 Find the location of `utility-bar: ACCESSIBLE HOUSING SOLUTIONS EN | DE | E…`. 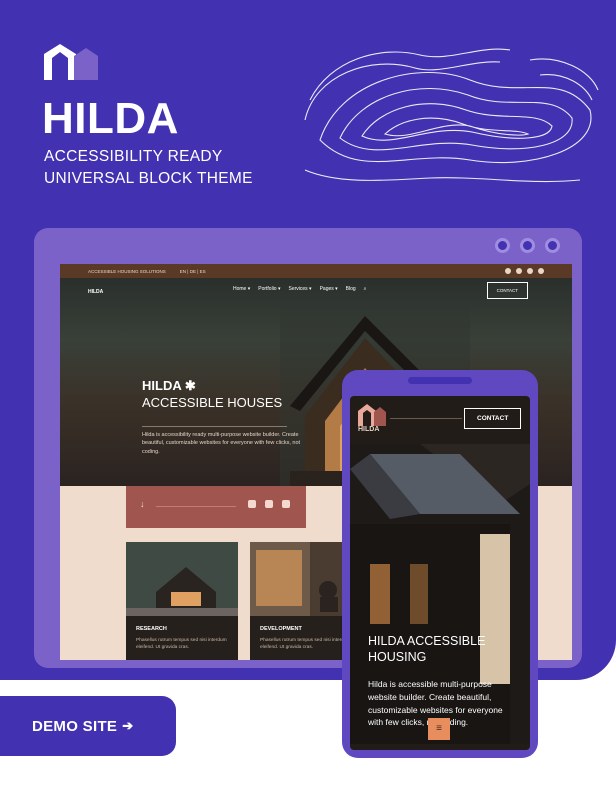

utility-bar: ACCESSIBLE HOUSING SOLUTIONS EN | DE | E… is located at coordinates (316, 271).